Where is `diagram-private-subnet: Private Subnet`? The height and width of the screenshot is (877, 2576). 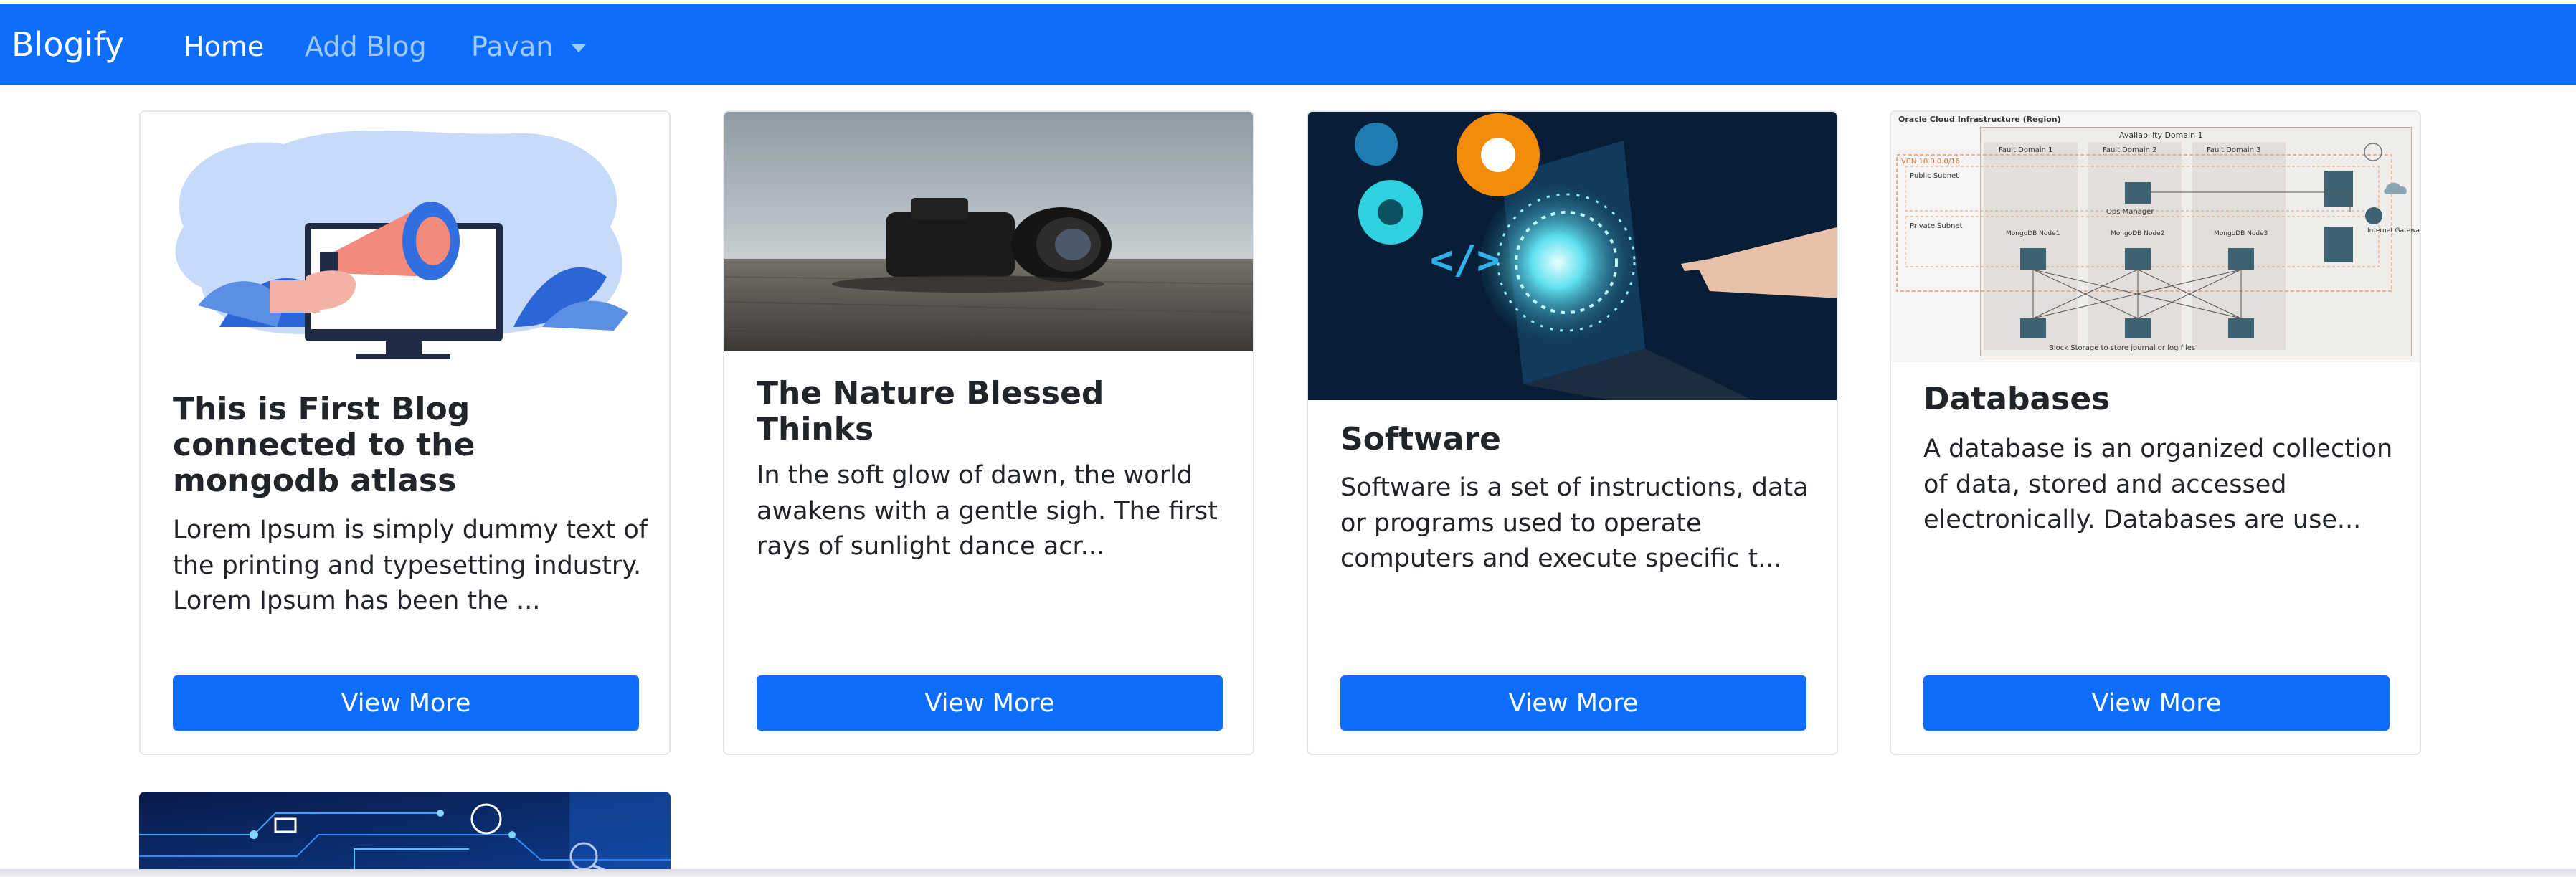 diagram-private-subnet: Private Subnet is located at coordinates (1936, 226).